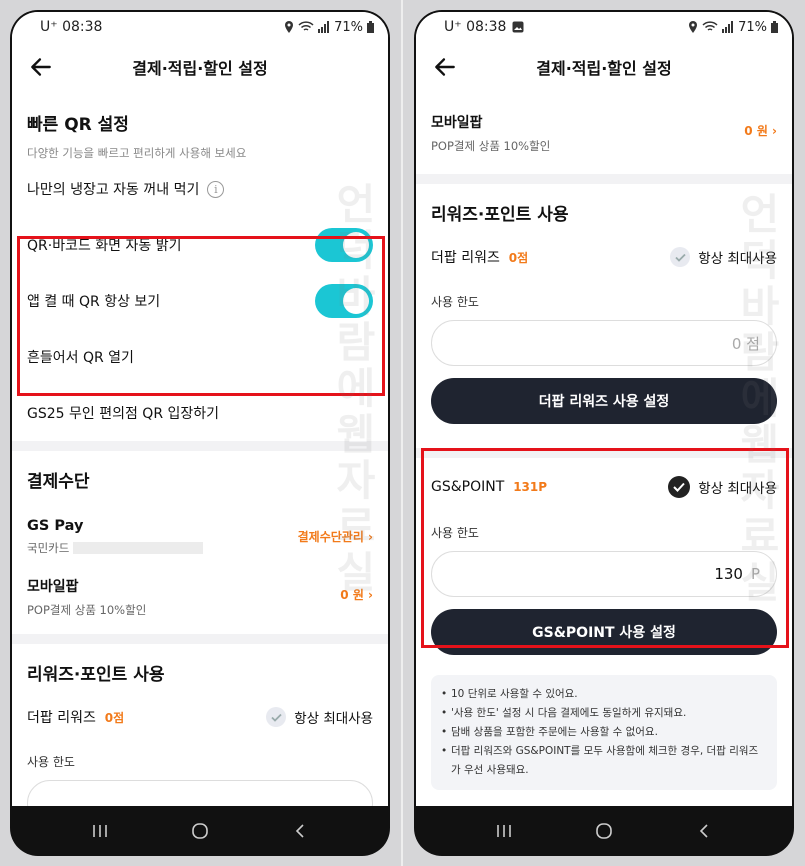 The width and height of the screenshot is (805, 866). I want to click on quick-qr-heading: 빠른 QR 설정, so click(78, 125).